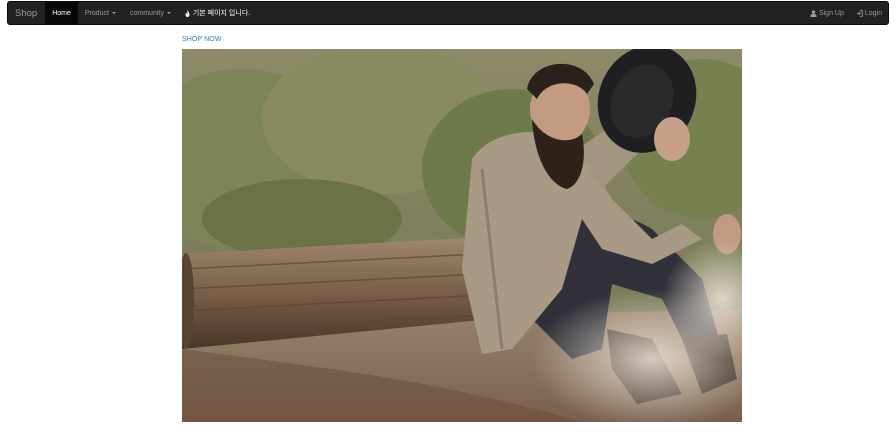 Image resolution: width=896 pixels, height=439 pixels. What do you see at coordinates (831, 13) in the screenshot?
I see `signup-label: Sign Up` at bounding box center [831, 13].